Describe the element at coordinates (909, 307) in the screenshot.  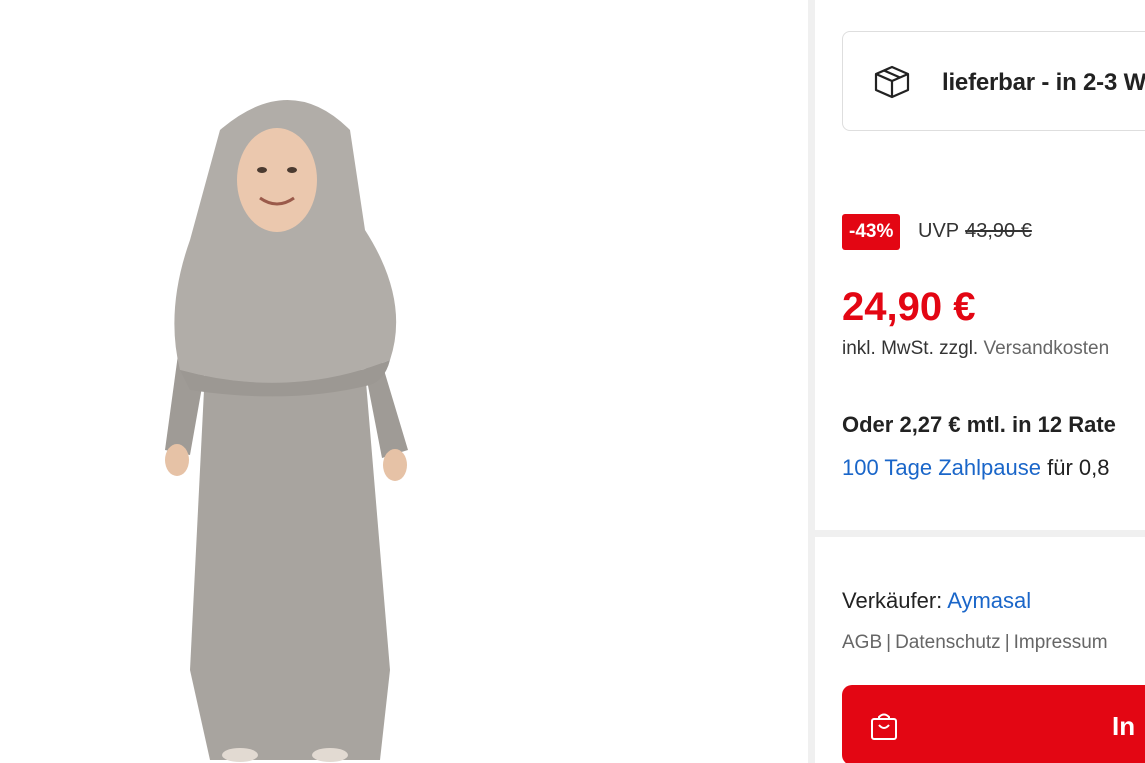
I see `current-price: 24,90 €` at that location.